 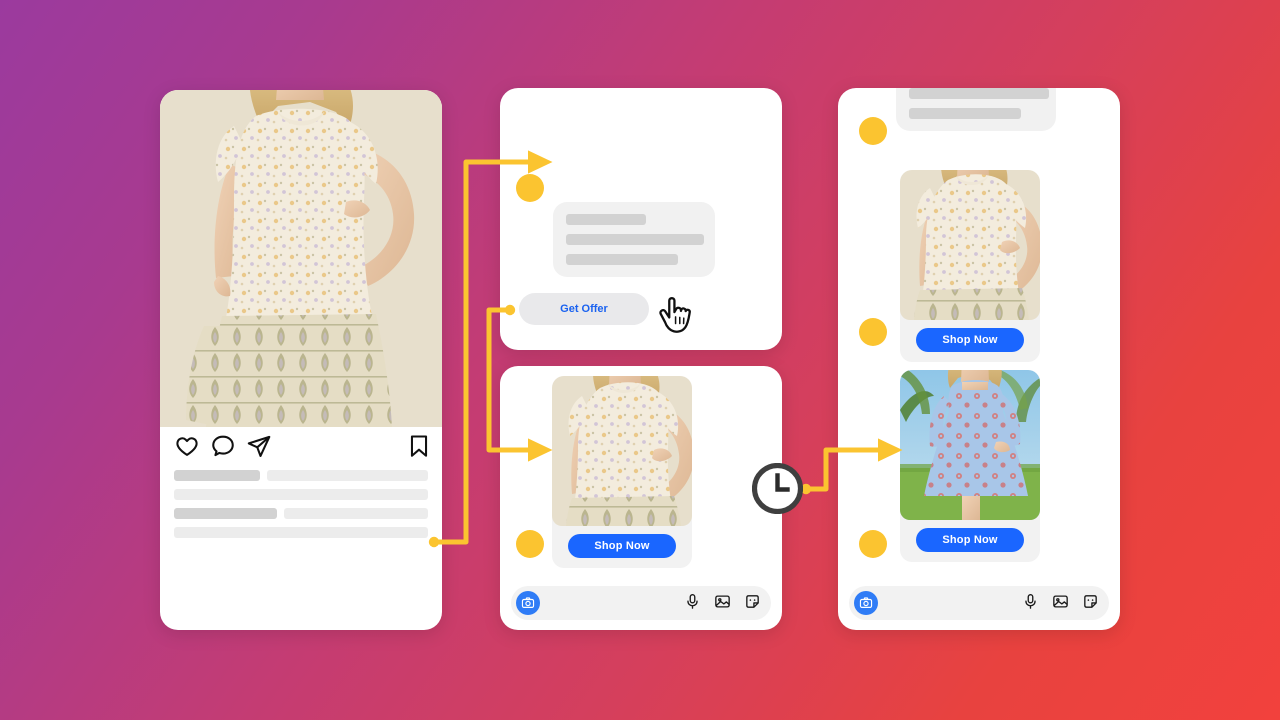 What do you see at coordinates (187, 446) in the screenshot?
I see `like-icon` at bounding box center [187, 446].